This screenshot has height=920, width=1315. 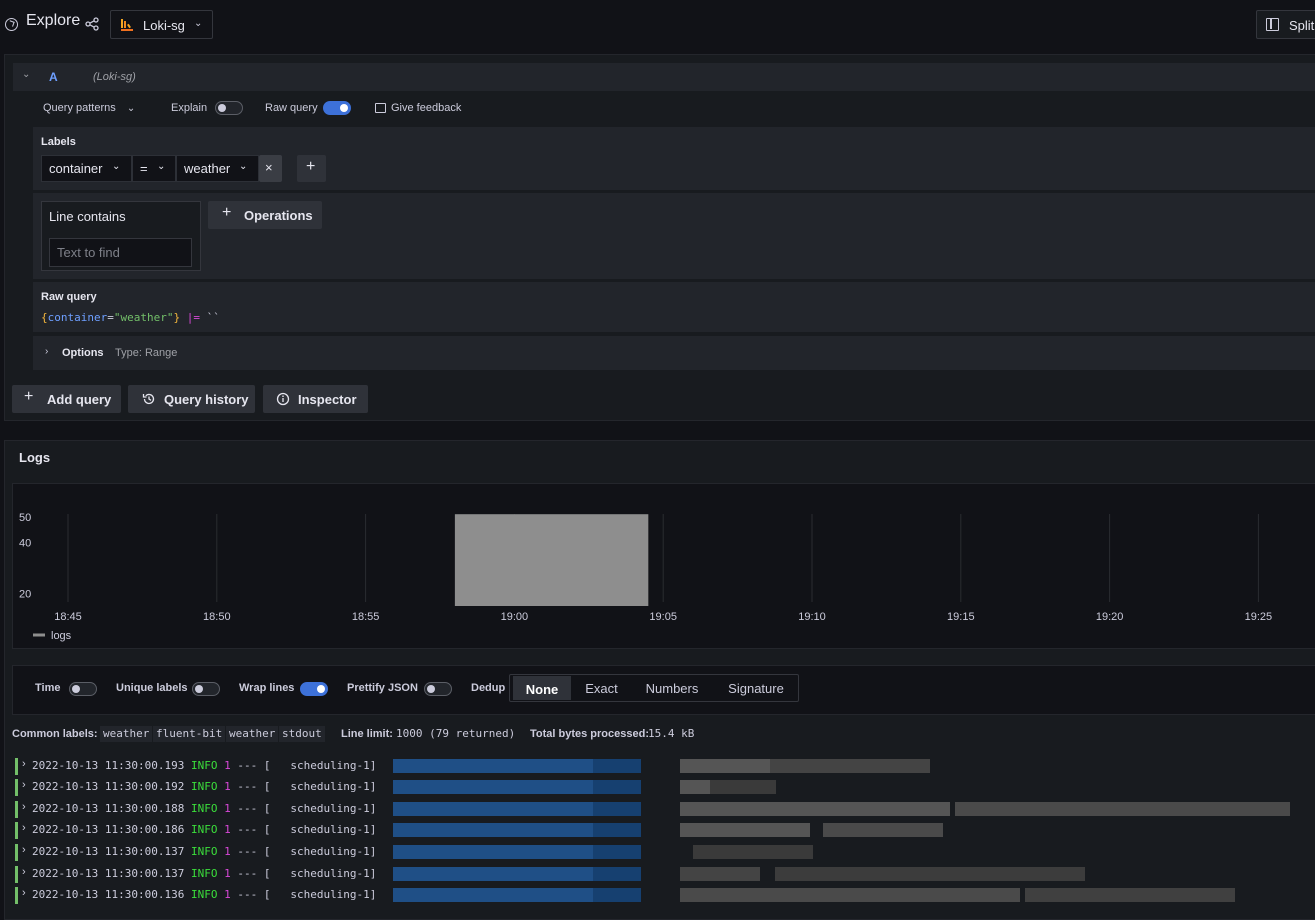 What do you see at coordinates (26, 74) in the screenshot?
I see `collapse-chevron-icon: ⌄` at bounding box center [26, 74].